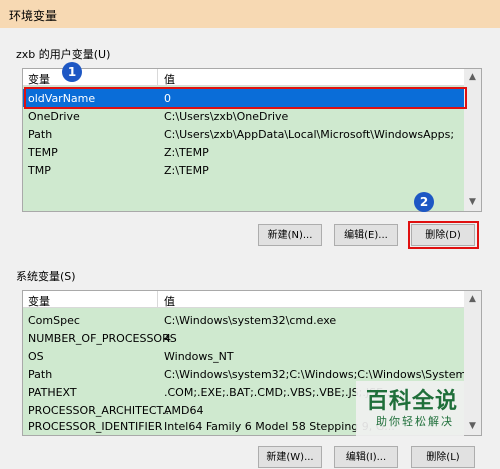 This screenshot has width=500, height=469. What do you see at coordinates (54, 116) in the screenshot?
I see `var-name: OneDrive` at bounding box center [54, 116].